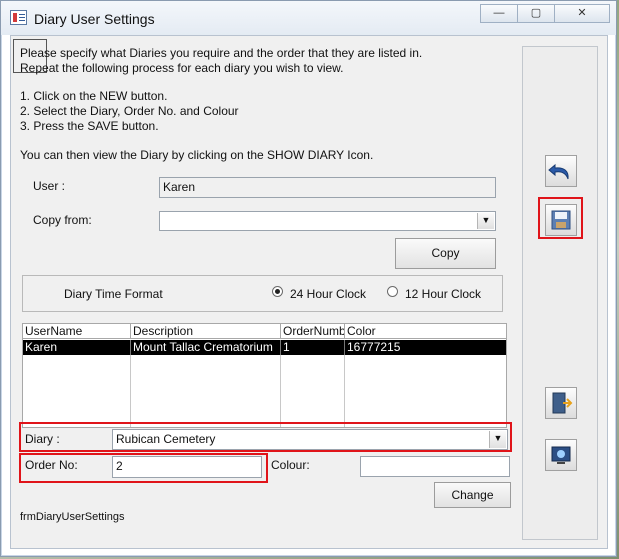 Image resolution: width=619 pixels, height=559 pixels. I want to click on form-name-label: frmDiaryUserSettings, so click(72, 517).